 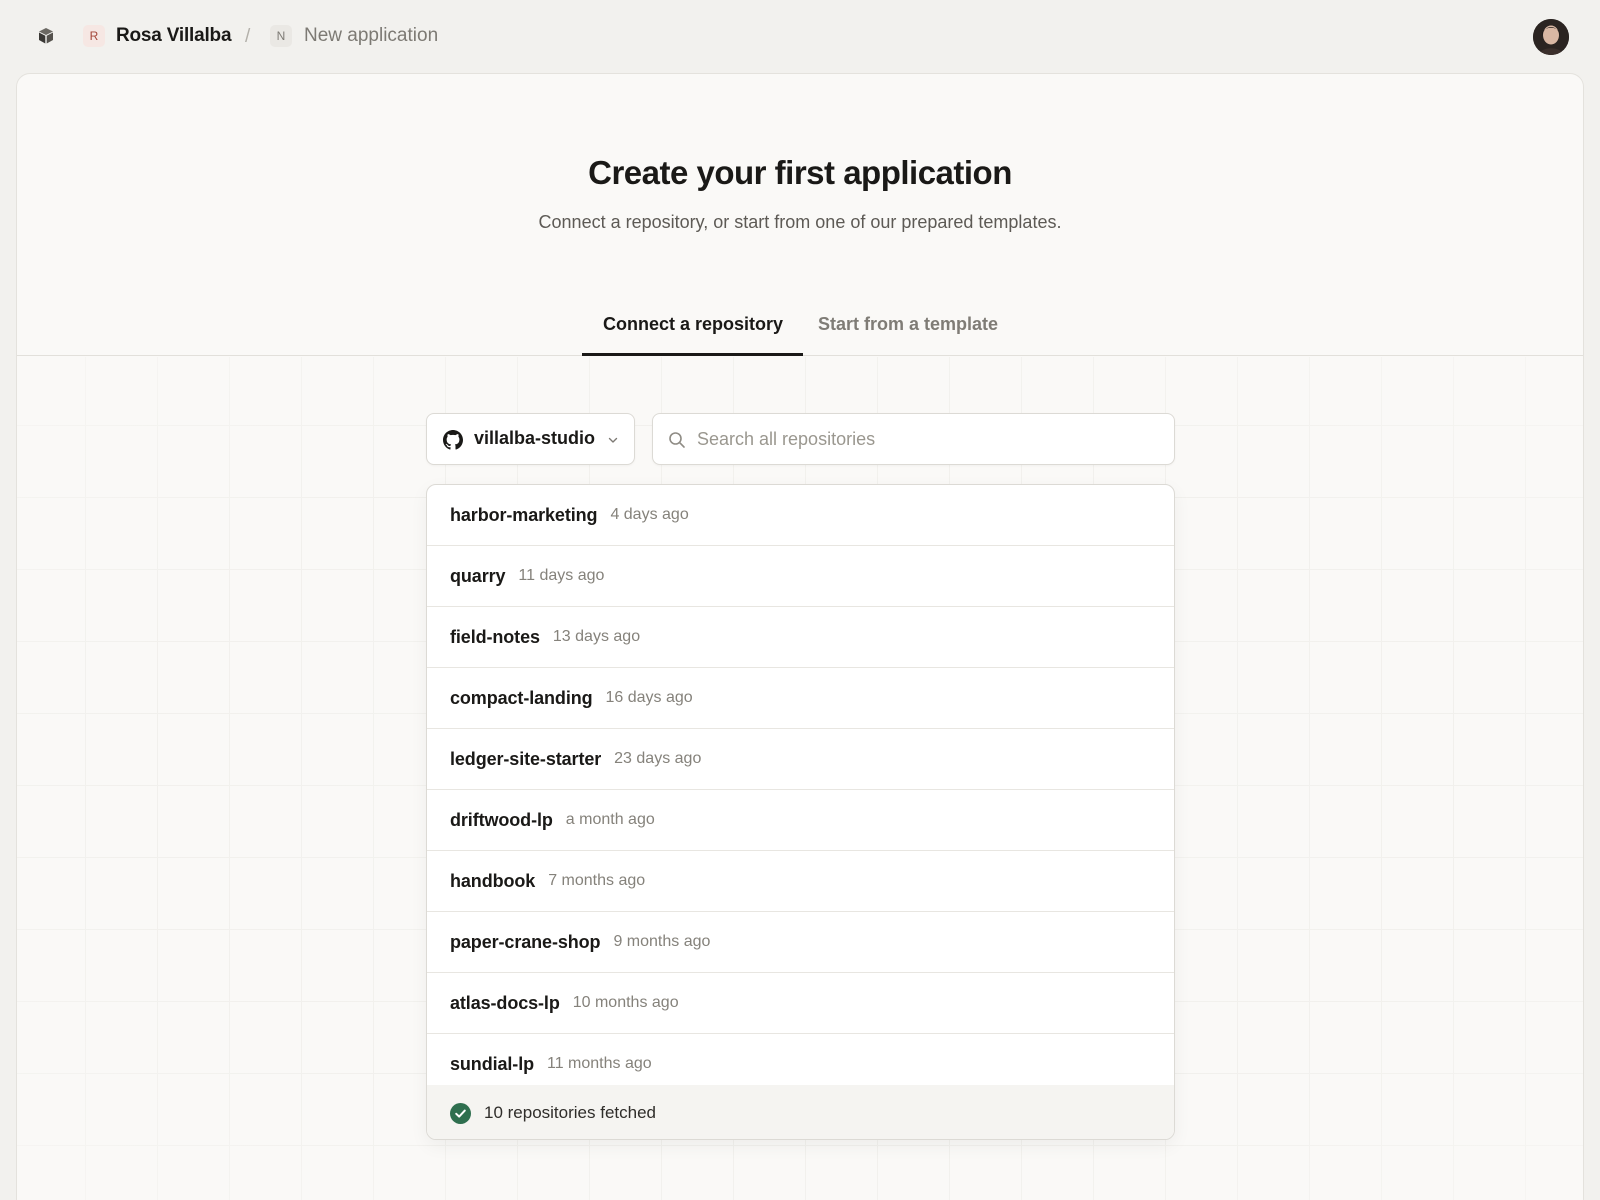 What do you see at coordinates (610, 819) in the screenshot?
I see `repository-updated: a month ago` at bounding box center [610, 819].